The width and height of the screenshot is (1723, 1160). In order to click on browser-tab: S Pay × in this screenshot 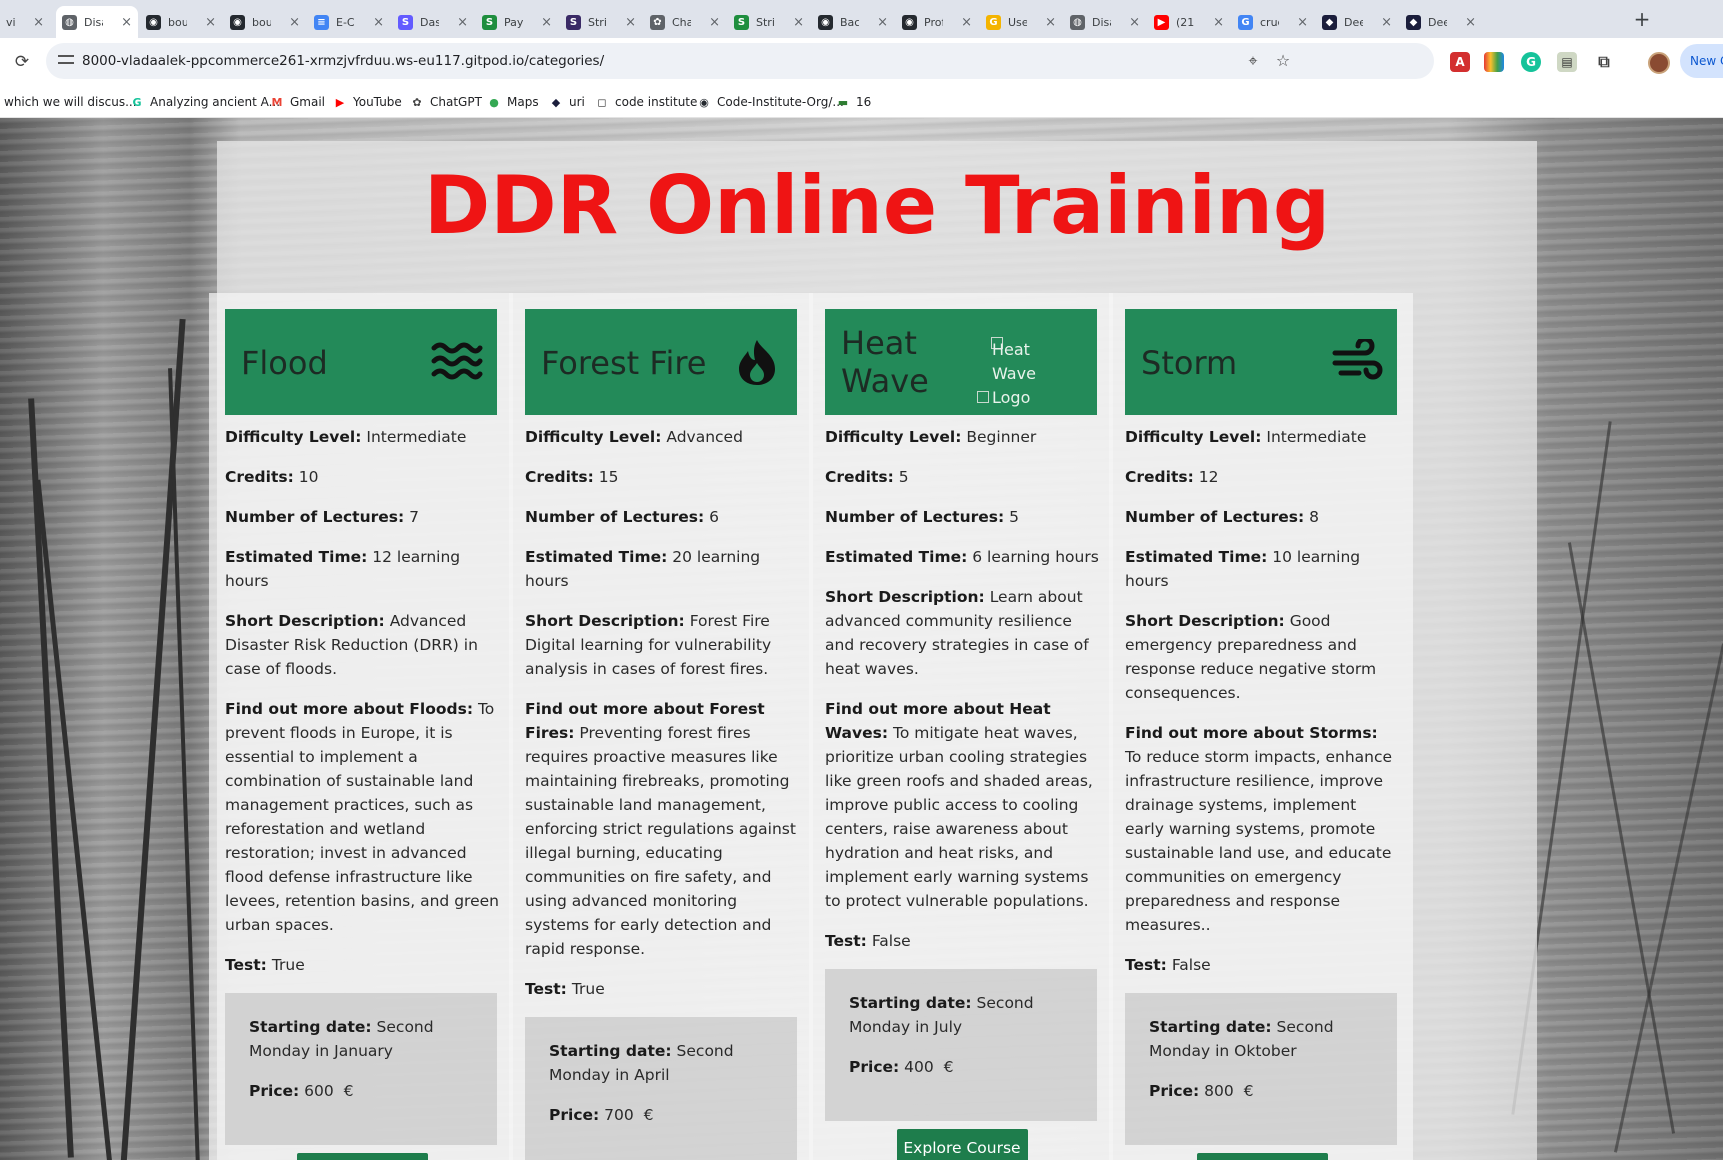, I will do `click(517, 22)`.